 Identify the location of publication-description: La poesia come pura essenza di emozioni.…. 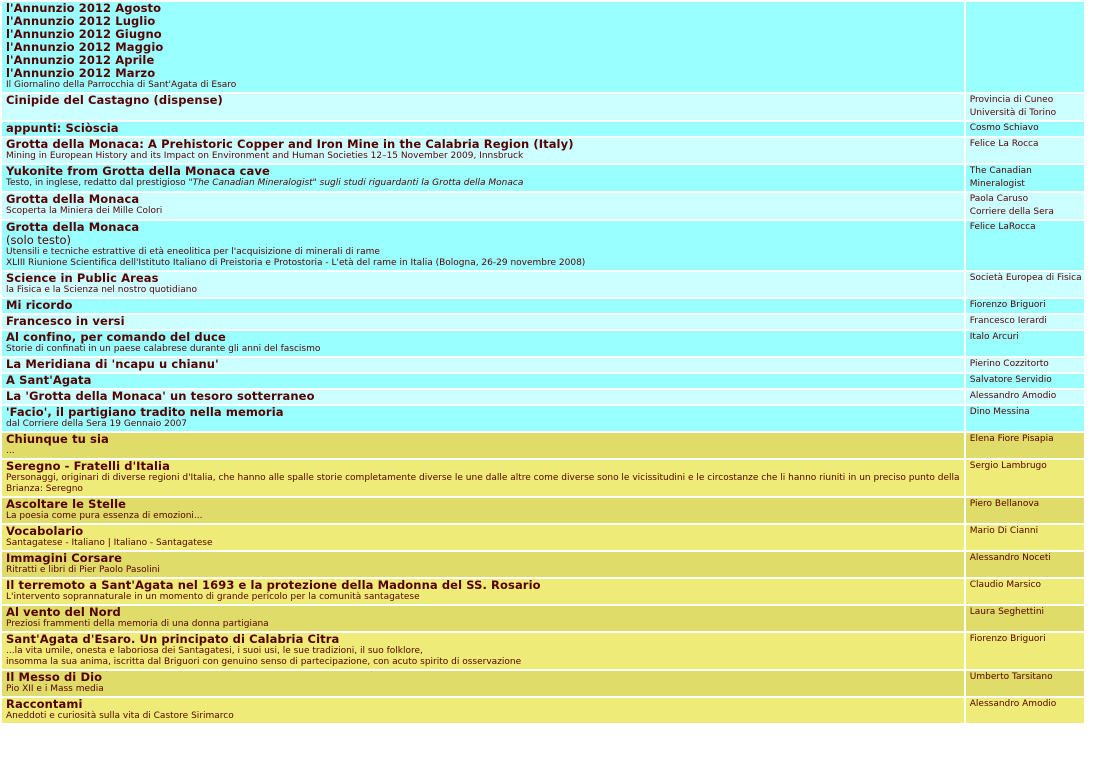
(104, 515).